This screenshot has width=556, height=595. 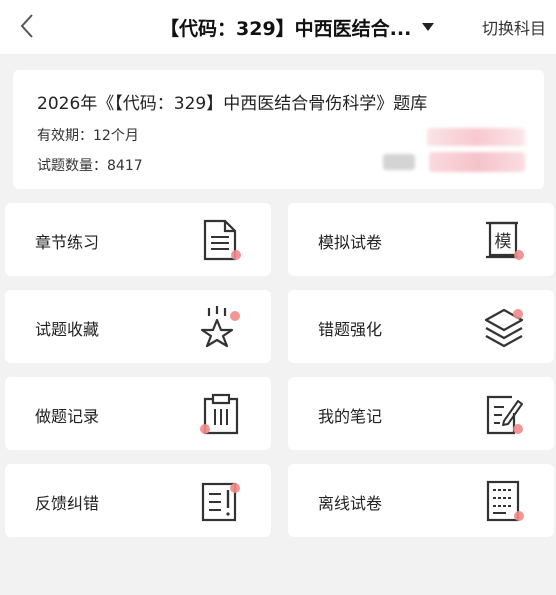 I want to click on offline-papers-button: 离线试卷, so click(x=421, y=500).